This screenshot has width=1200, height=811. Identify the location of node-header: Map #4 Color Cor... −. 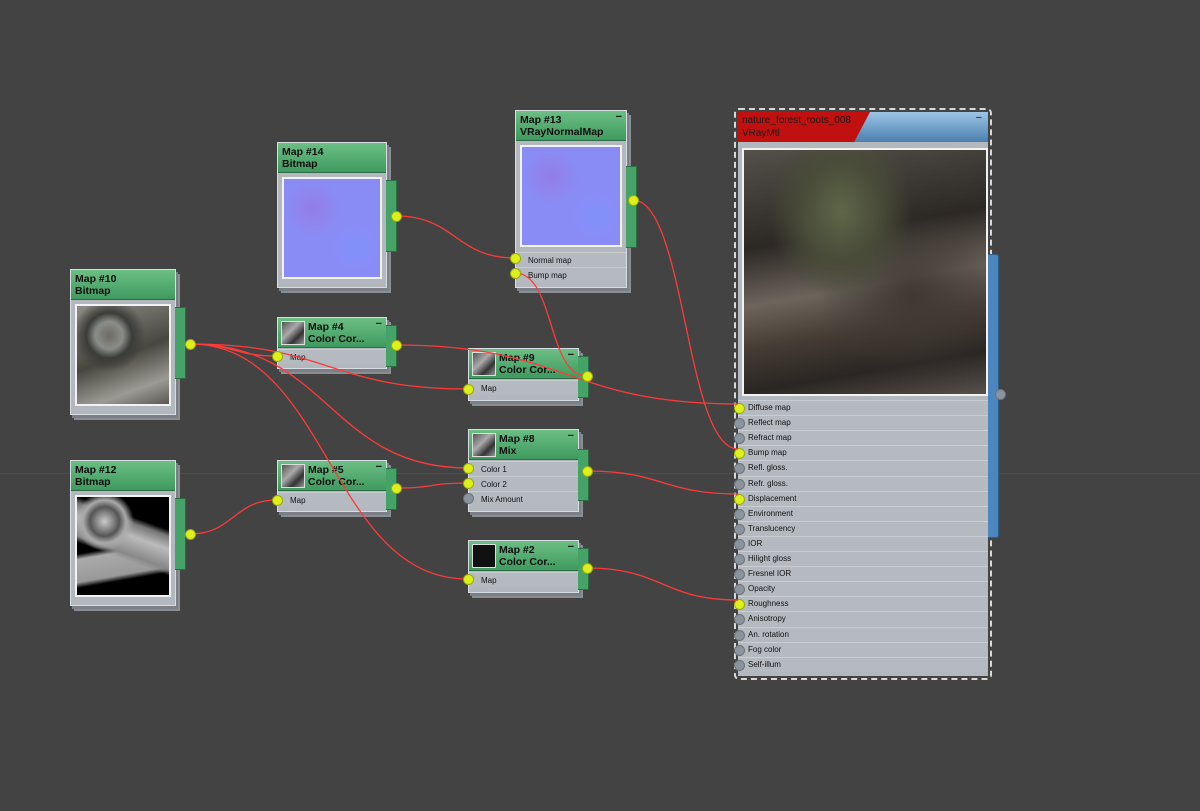
(332, 333).